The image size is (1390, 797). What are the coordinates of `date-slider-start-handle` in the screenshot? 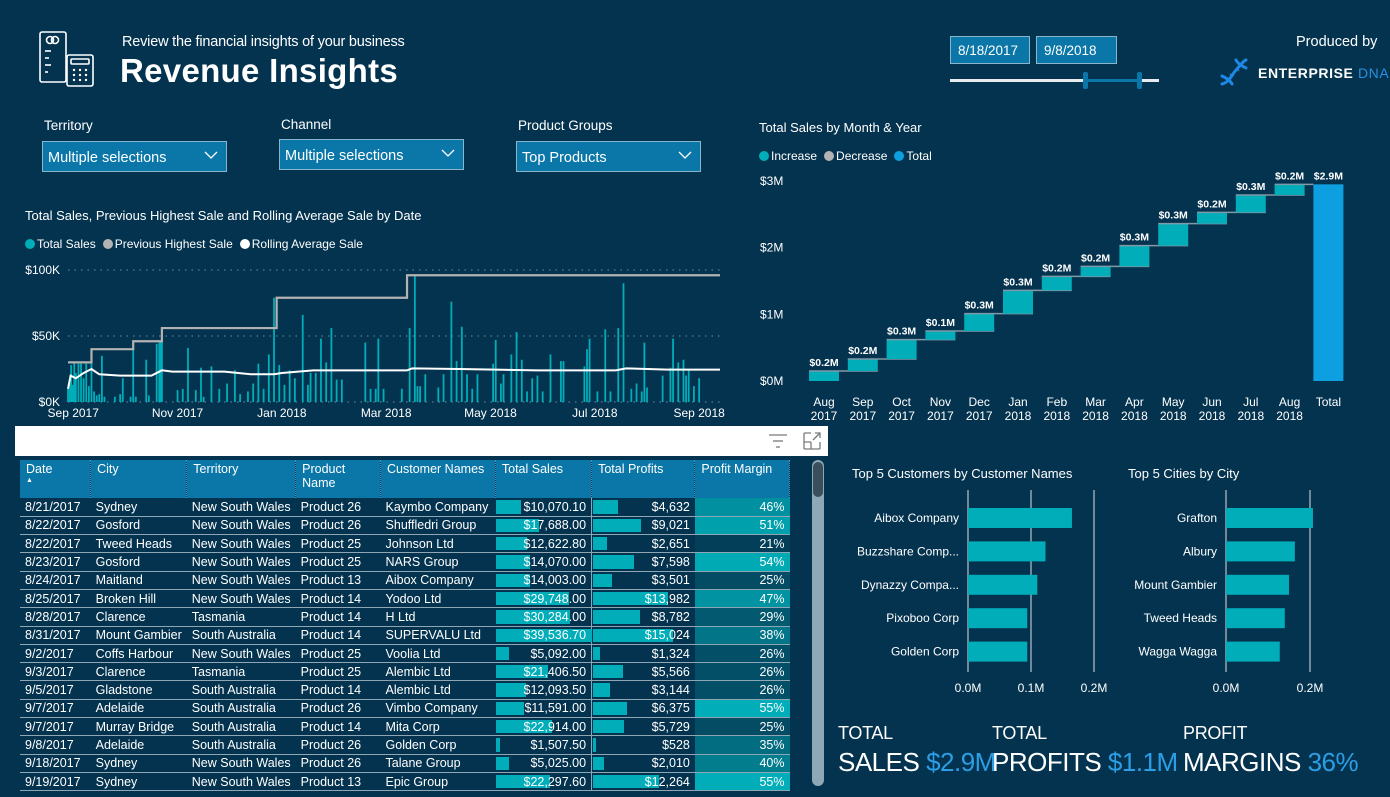 It's located at (1085, 80).